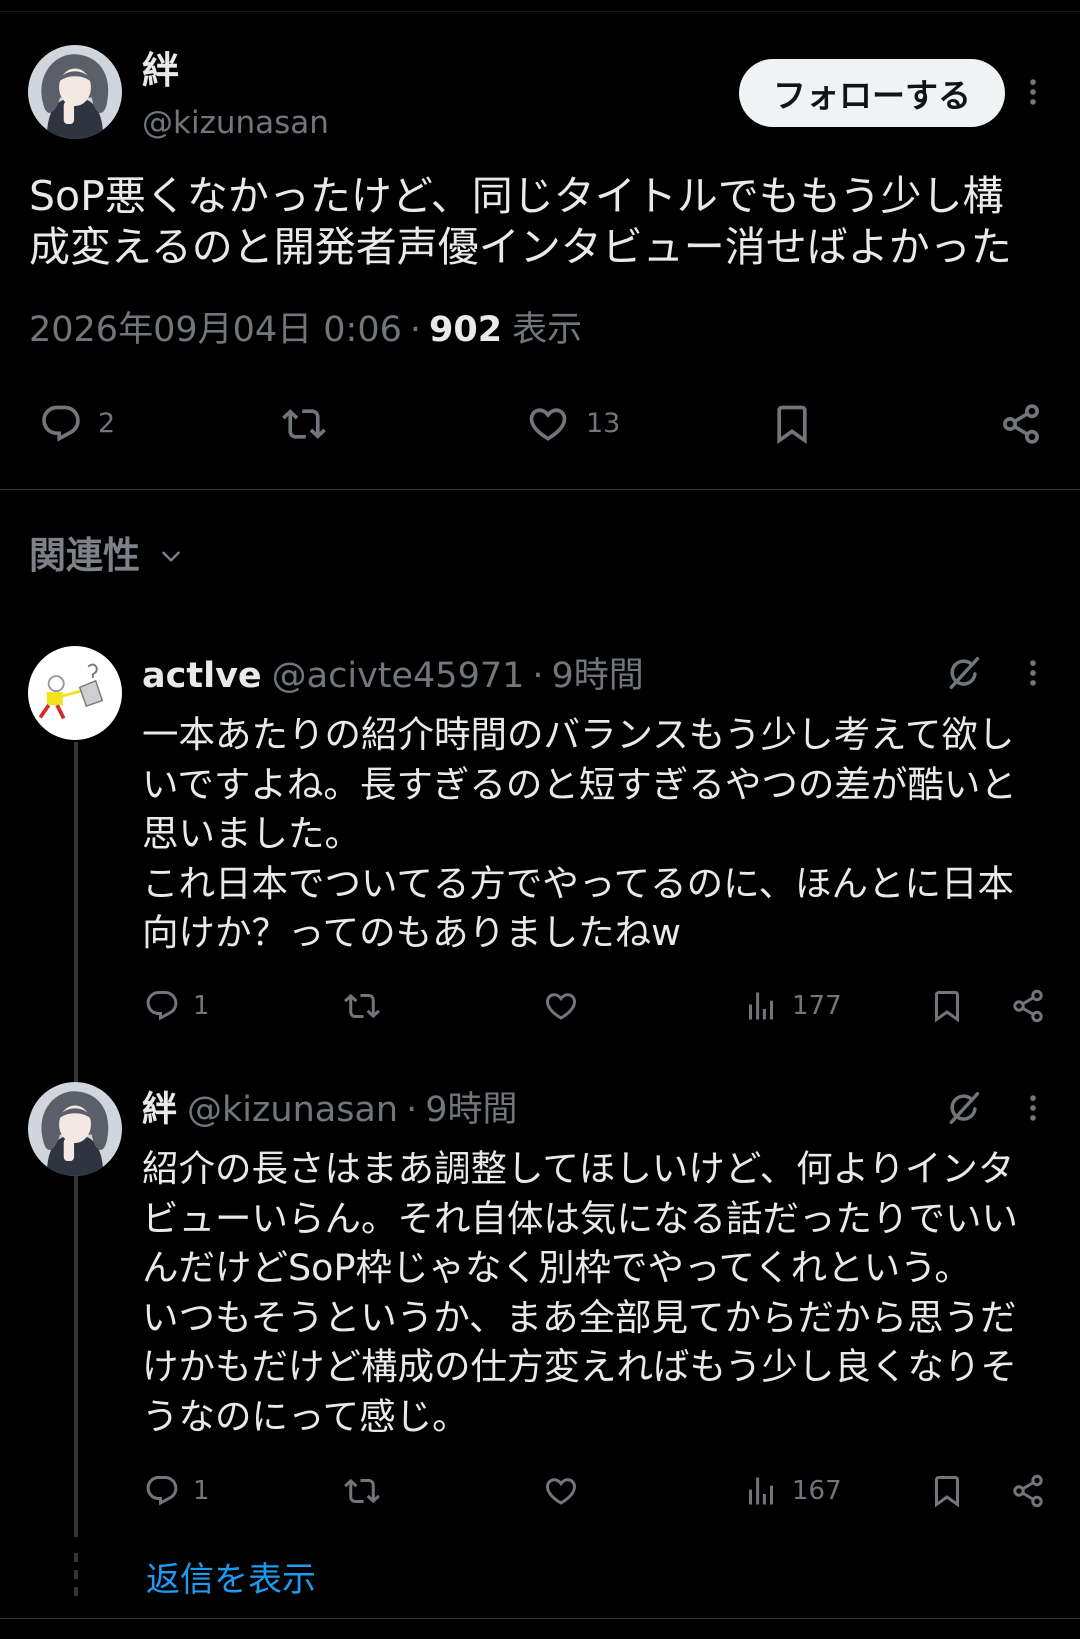  Describe the element at coordinates (215, 330) in the screenshot. I see `post-timestamp: 2026年09月04日 0:06` at that location.